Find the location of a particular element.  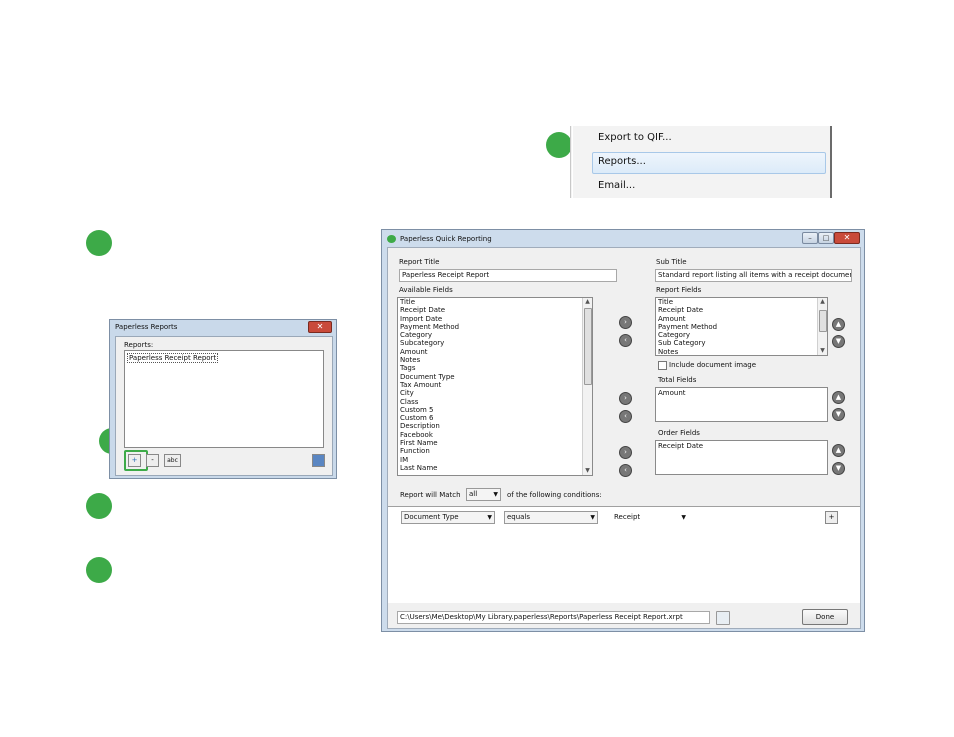

move-report-field-up-icon: ▲ is located at coordinates (838, 324).